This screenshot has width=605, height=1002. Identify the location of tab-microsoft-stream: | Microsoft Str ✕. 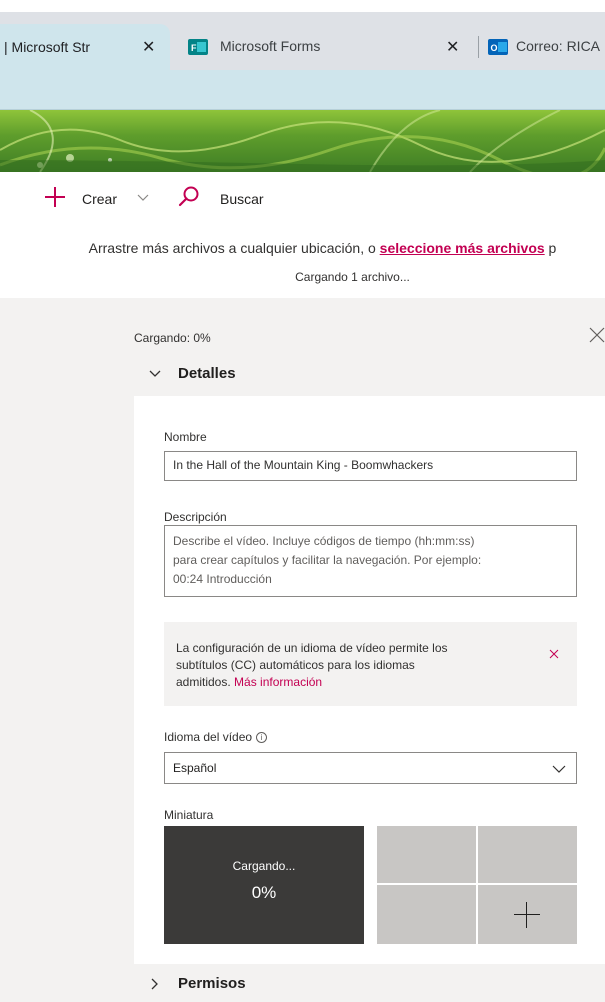
(85, 47).